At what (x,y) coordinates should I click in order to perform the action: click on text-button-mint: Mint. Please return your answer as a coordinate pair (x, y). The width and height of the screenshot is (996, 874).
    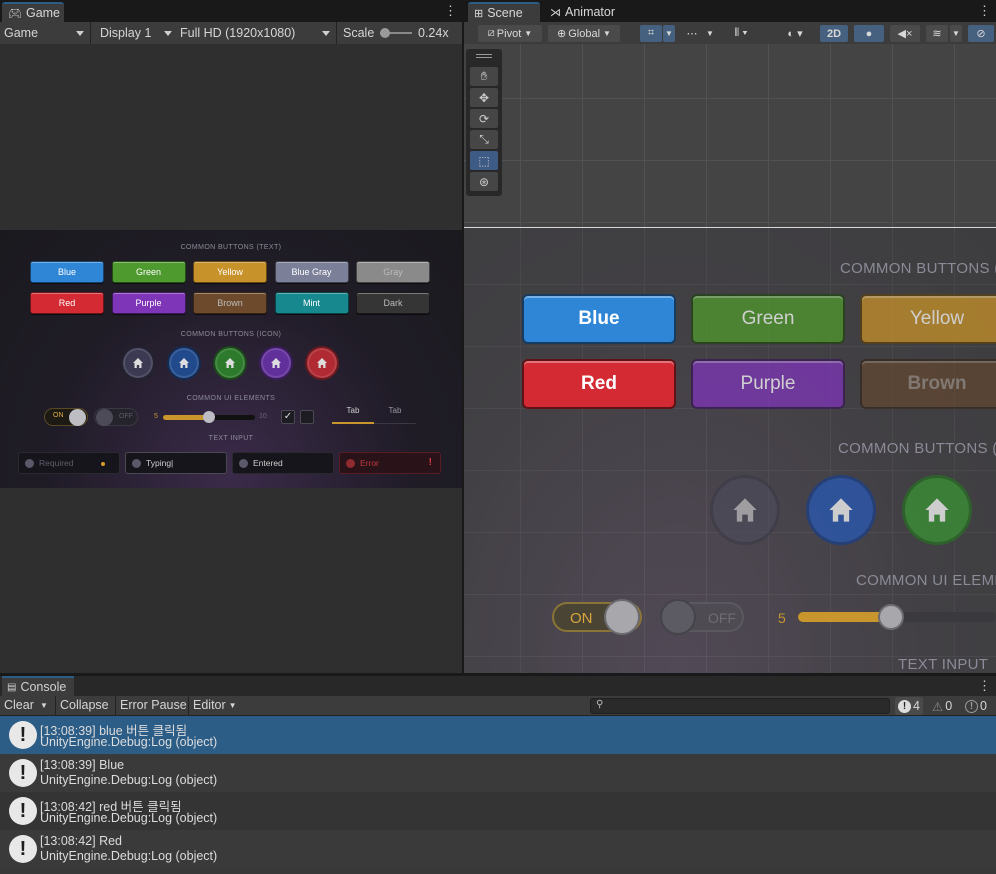
    Looking at the image, I should click on (311, 303).